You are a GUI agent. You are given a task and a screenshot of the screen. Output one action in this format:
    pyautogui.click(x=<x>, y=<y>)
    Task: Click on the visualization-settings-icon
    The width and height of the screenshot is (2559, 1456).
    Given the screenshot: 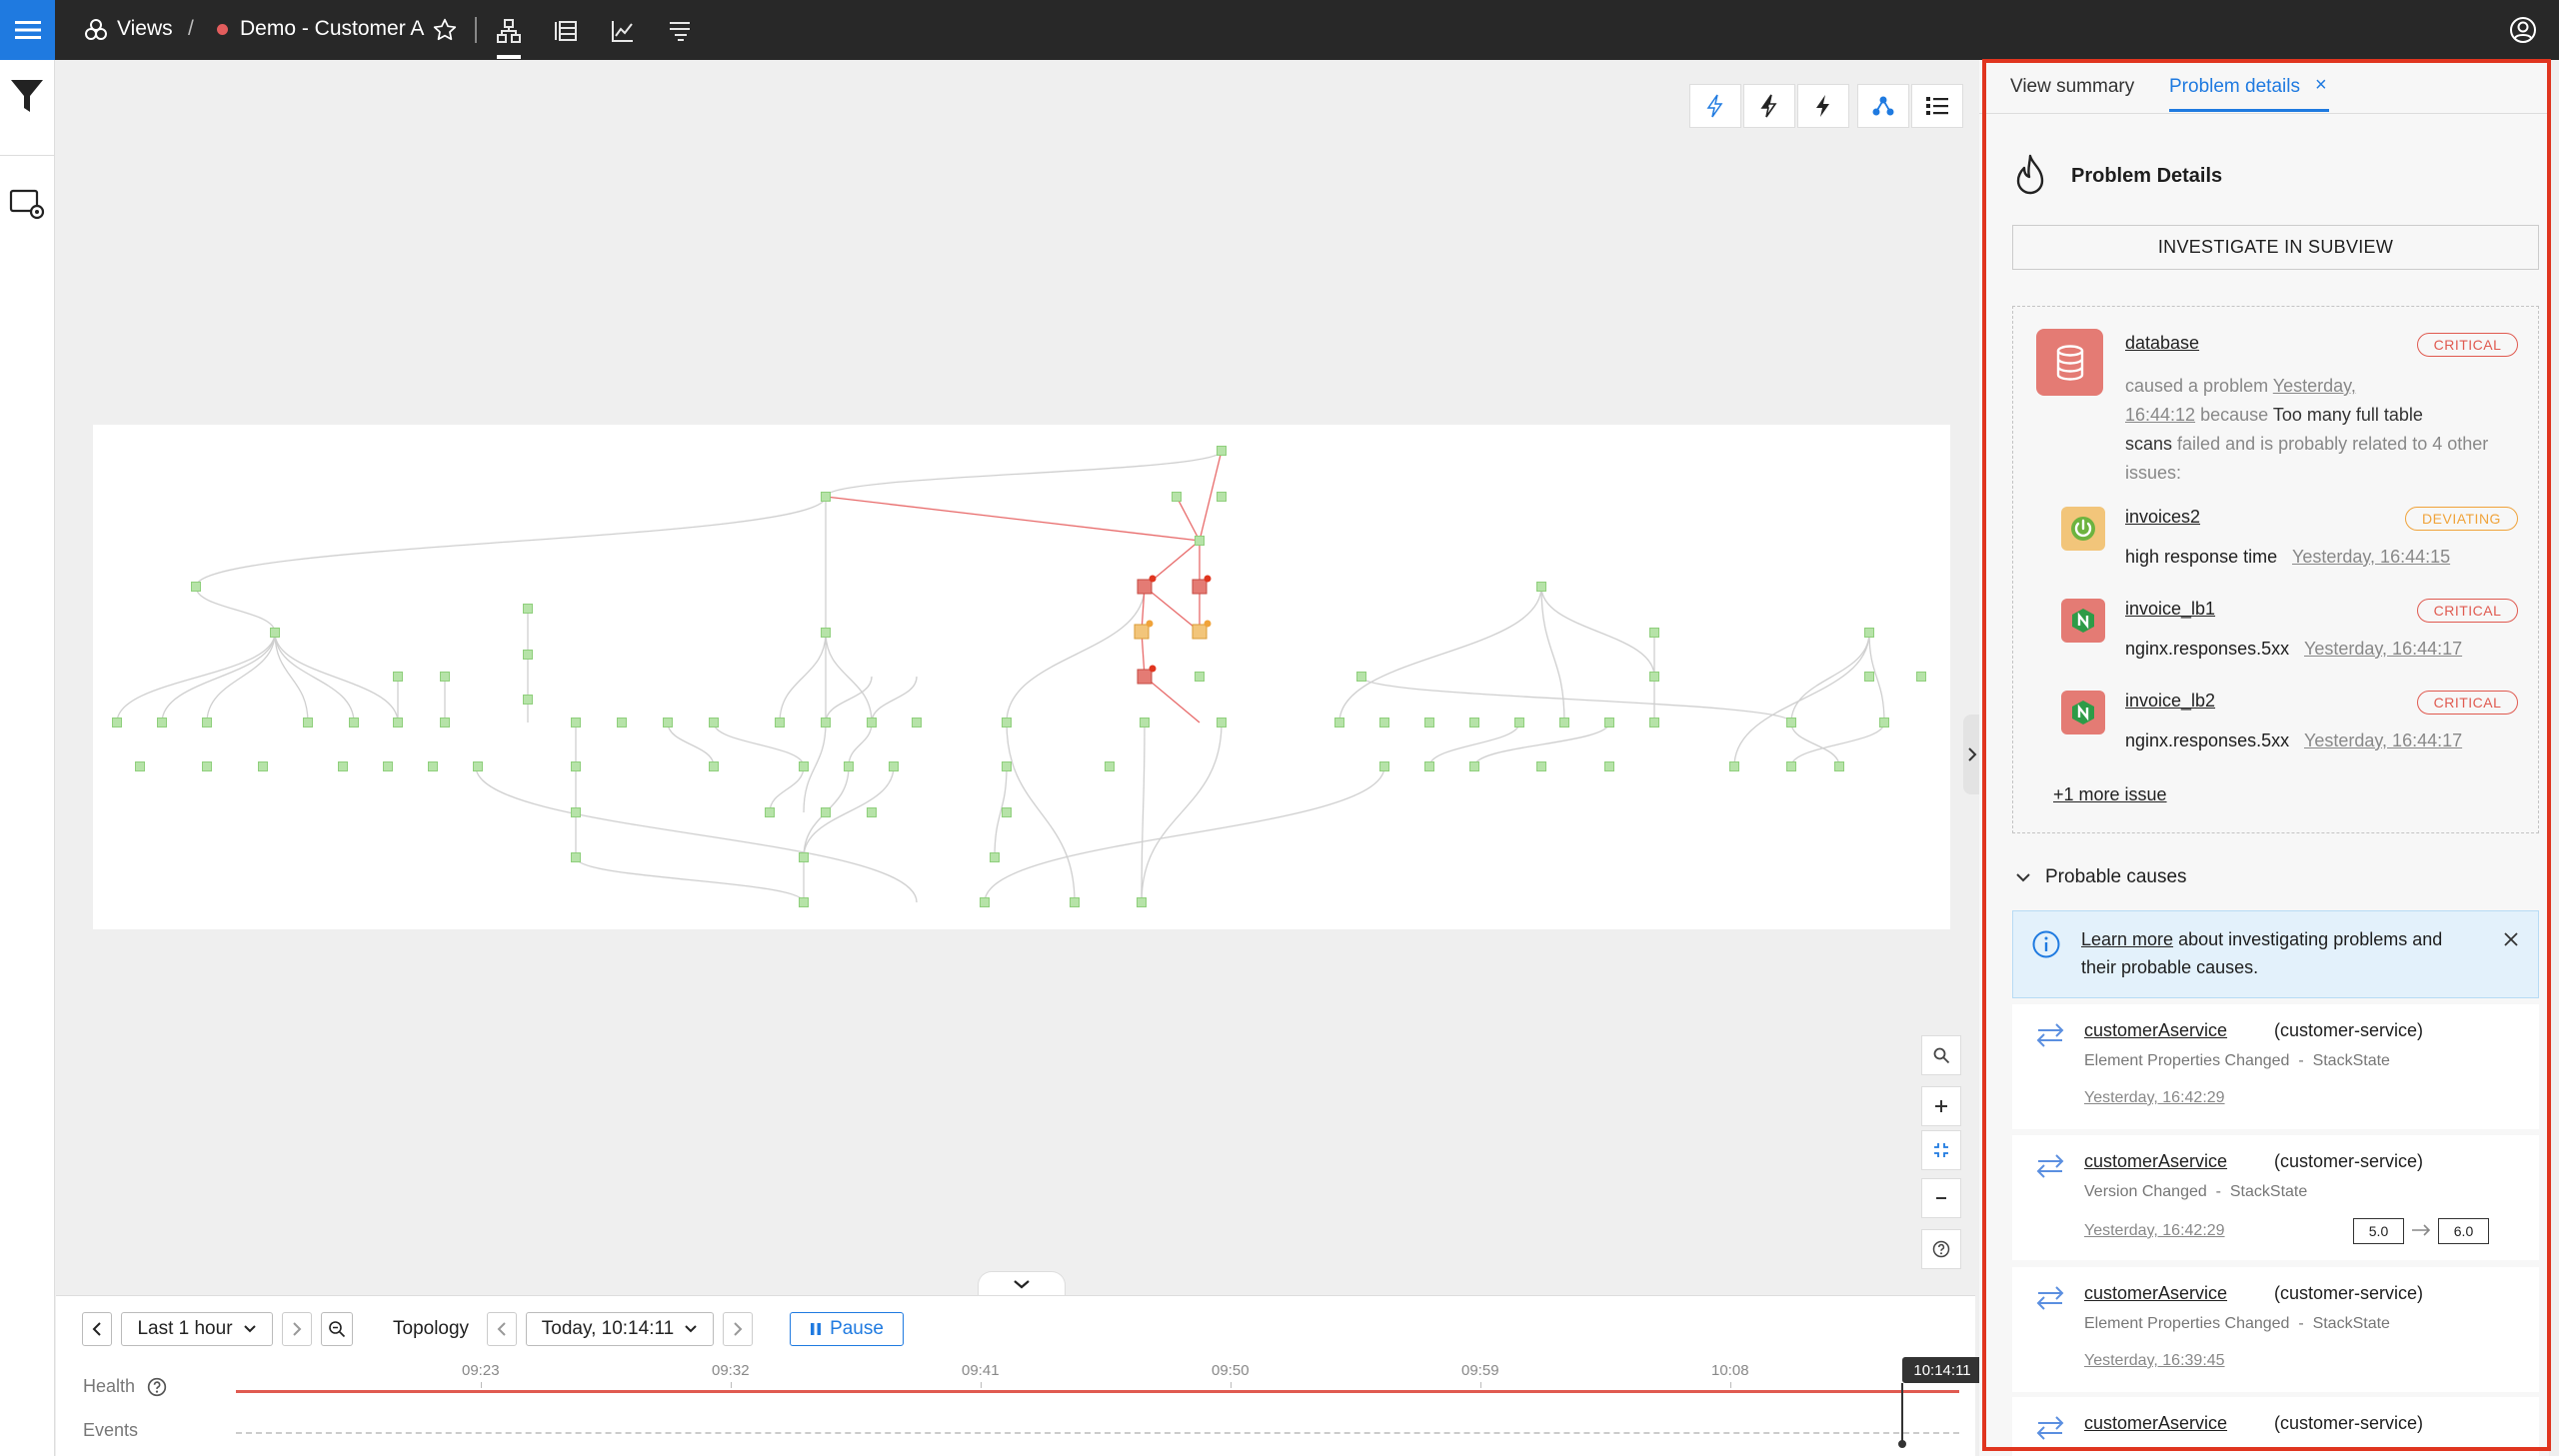 What is the action you would take?
    pyautogui.click(x=27, y=207)
    